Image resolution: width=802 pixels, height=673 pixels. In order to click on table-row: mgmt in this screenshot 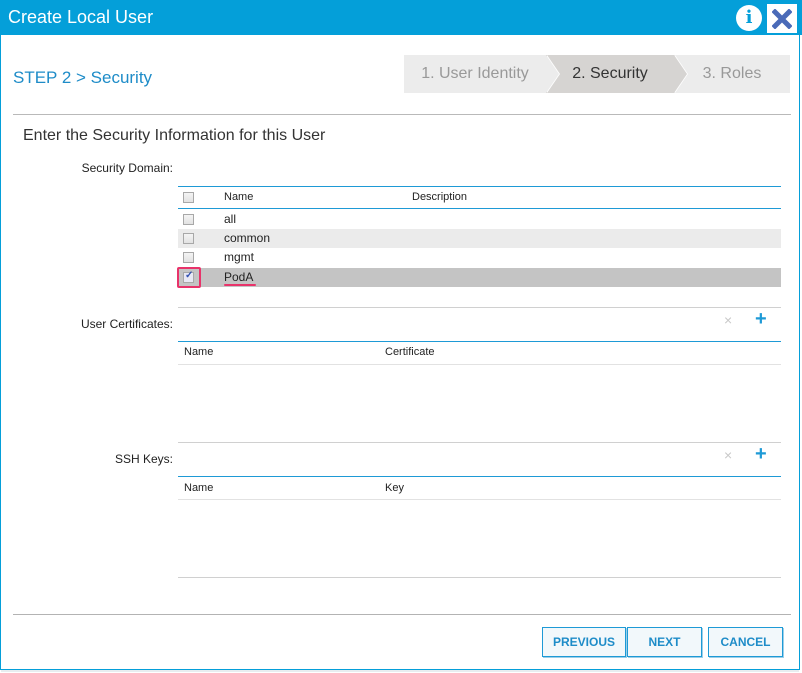, I will do `click(479, 257)`.